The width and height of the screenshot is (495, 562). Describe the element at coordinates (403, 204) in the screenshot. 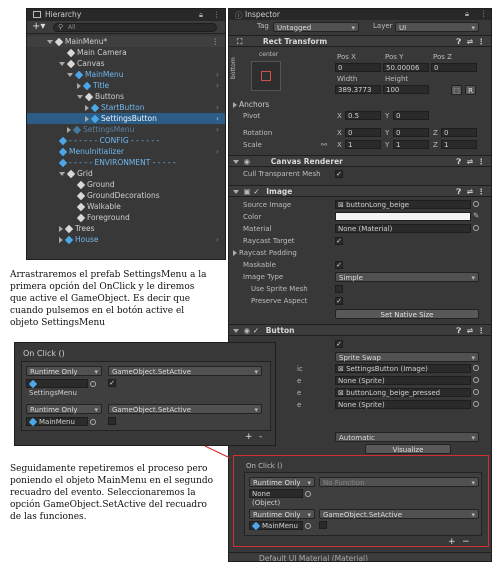

I see `source-image-field: ⊠ buttonLong_beige` at that location.